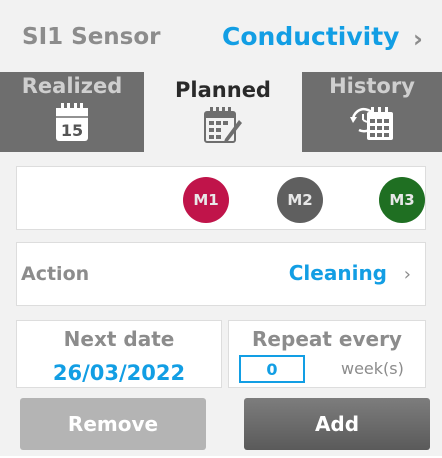  What do you see at coordinates (310, 36) in the screenshot?
I see `parameter-selector: Conductivity` at bounding box center [310, 36].